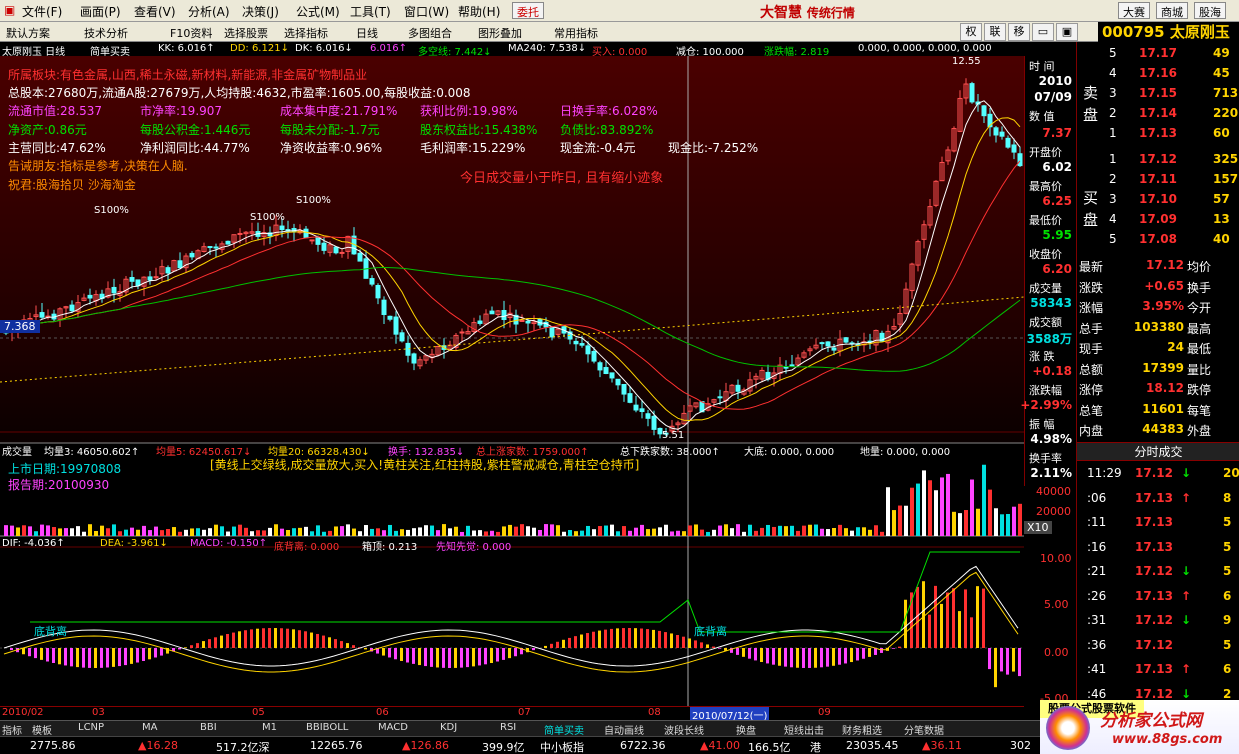 The image size is (1239, 754). I want to click on menu-look: 查看(V), so click(155, 11).